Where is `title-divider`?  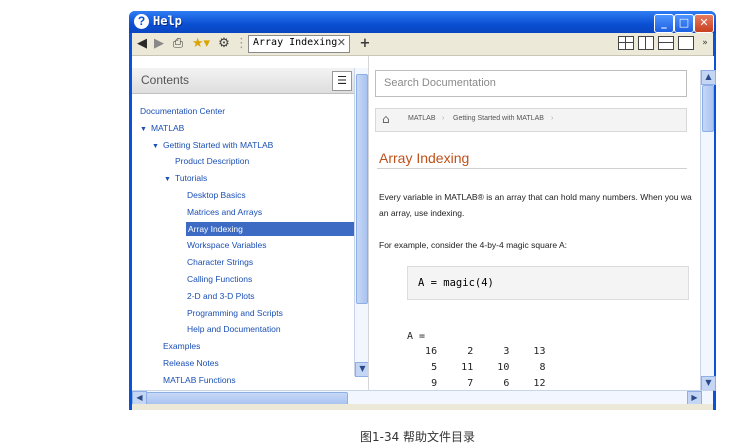 title-divider is located at coordinates (532, 168).